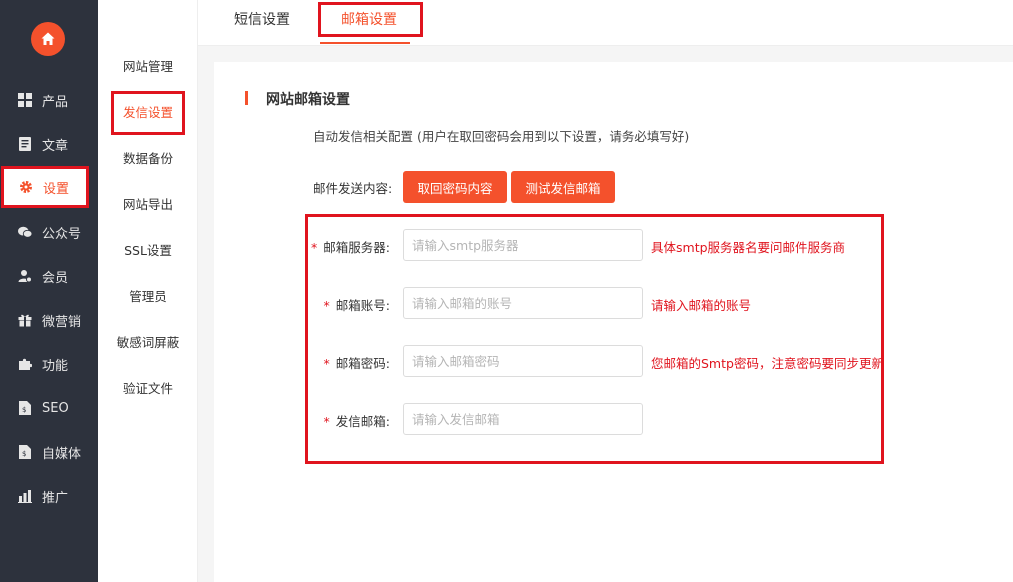  I want to click on email-account-input, so click(523, 303).